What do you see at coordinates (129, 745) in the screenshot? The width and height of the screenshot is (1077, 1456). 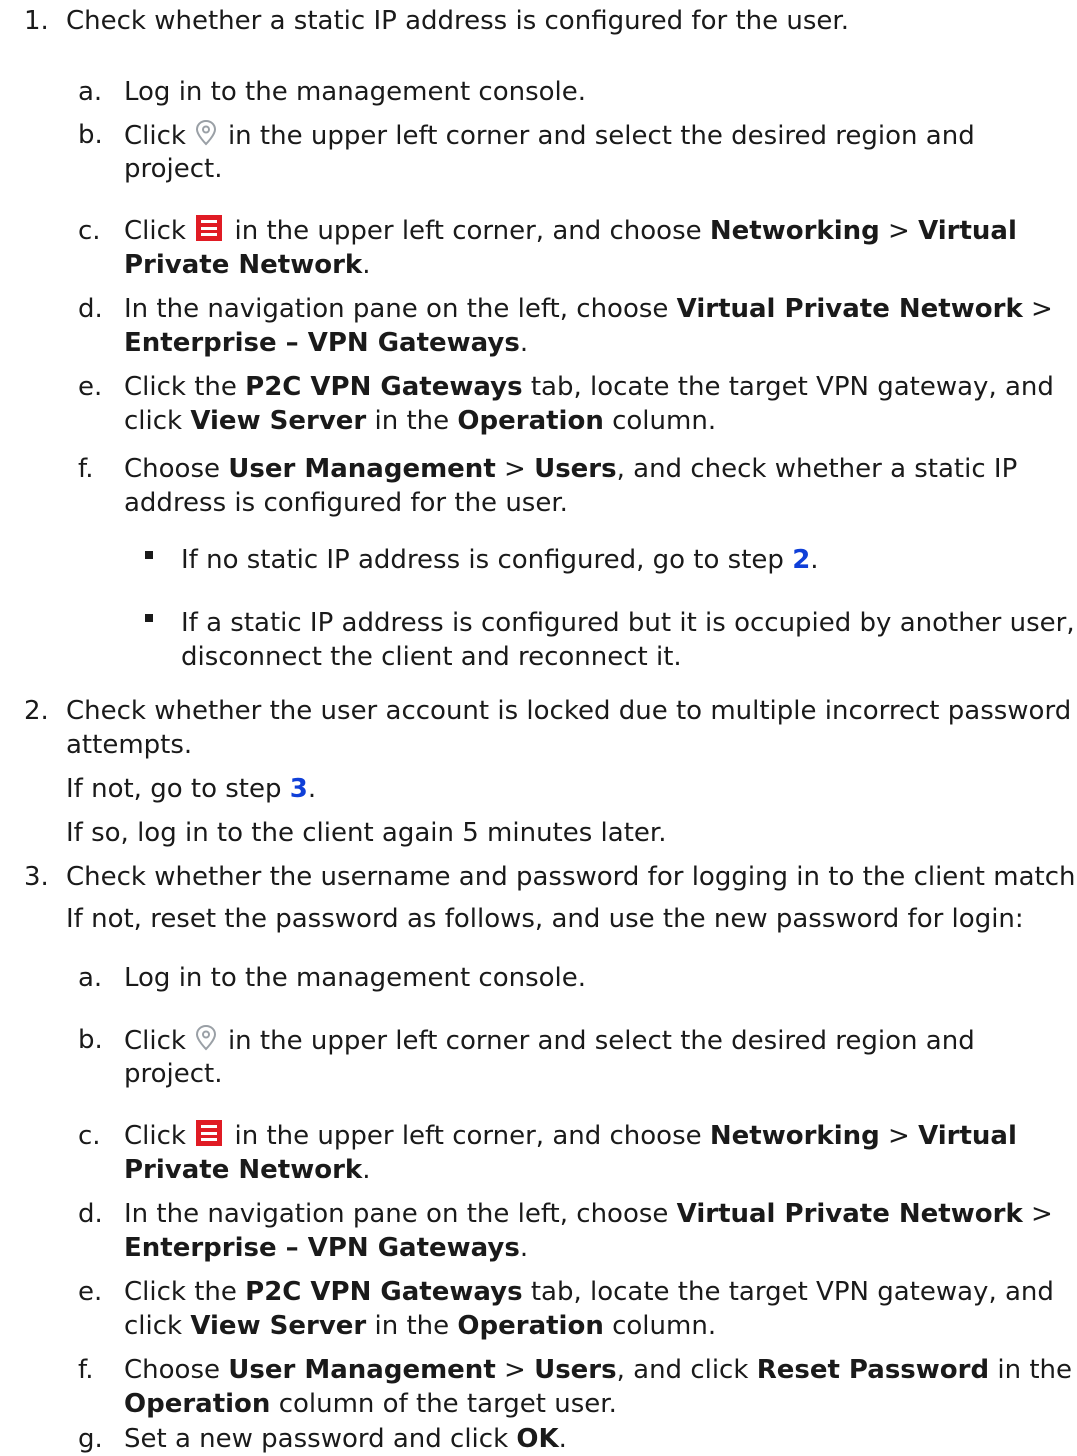 I see `step-text-cont: attempts.` at bounding box center [129, 745].